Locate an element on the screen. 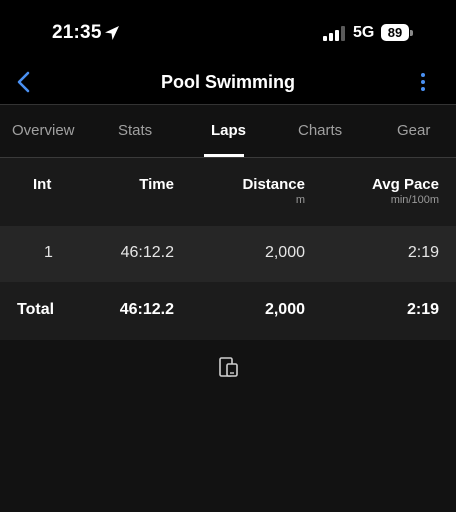 The image size is (456, 512). total-row: Total 46:12.2 2,000 2:19 is located at coordinates (228, 311).